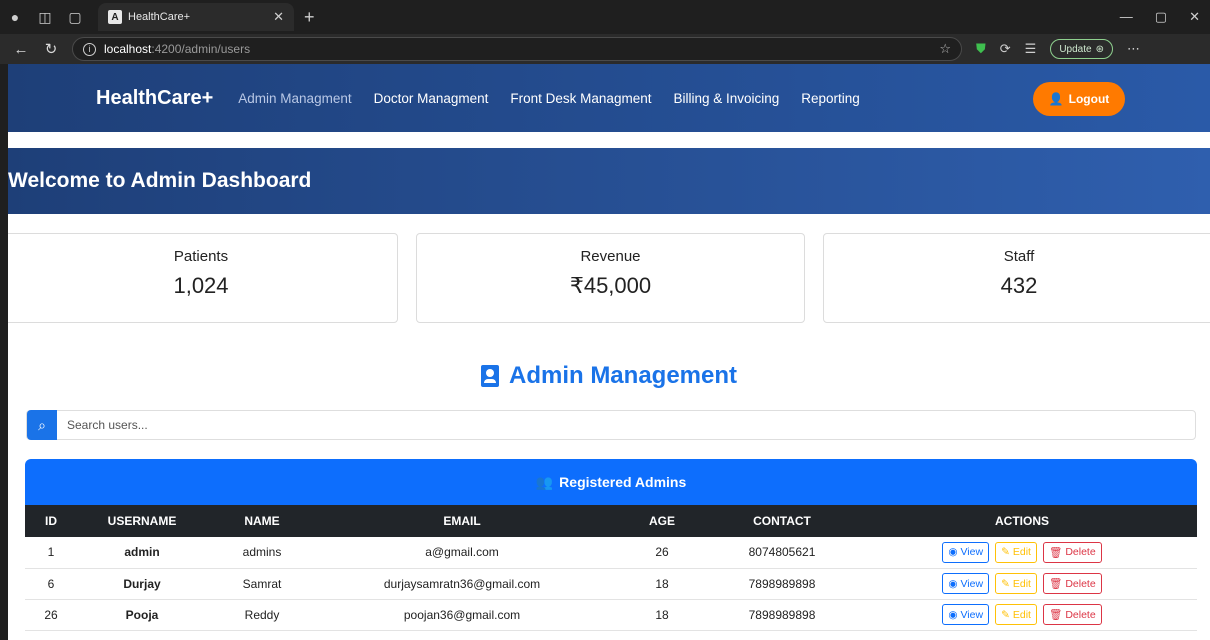 The width and height of the screenshot is (1210, 640). What do you see at coordinates (51, 49) in the screenshot?
I see `refresh-icon: ↻` at bounding box center [51, 49].